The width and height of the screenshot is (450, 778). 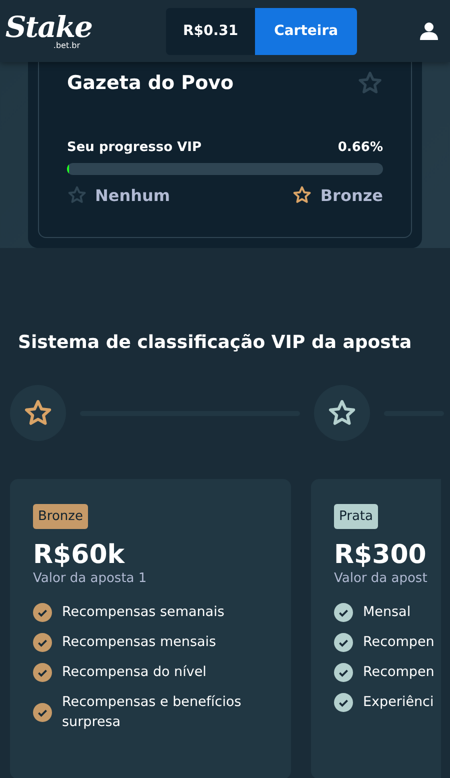 What do you see at coordinates (360, 147) in the screenshot?
I see `progress-value: 0.66%` at bounding box center [360, 147].